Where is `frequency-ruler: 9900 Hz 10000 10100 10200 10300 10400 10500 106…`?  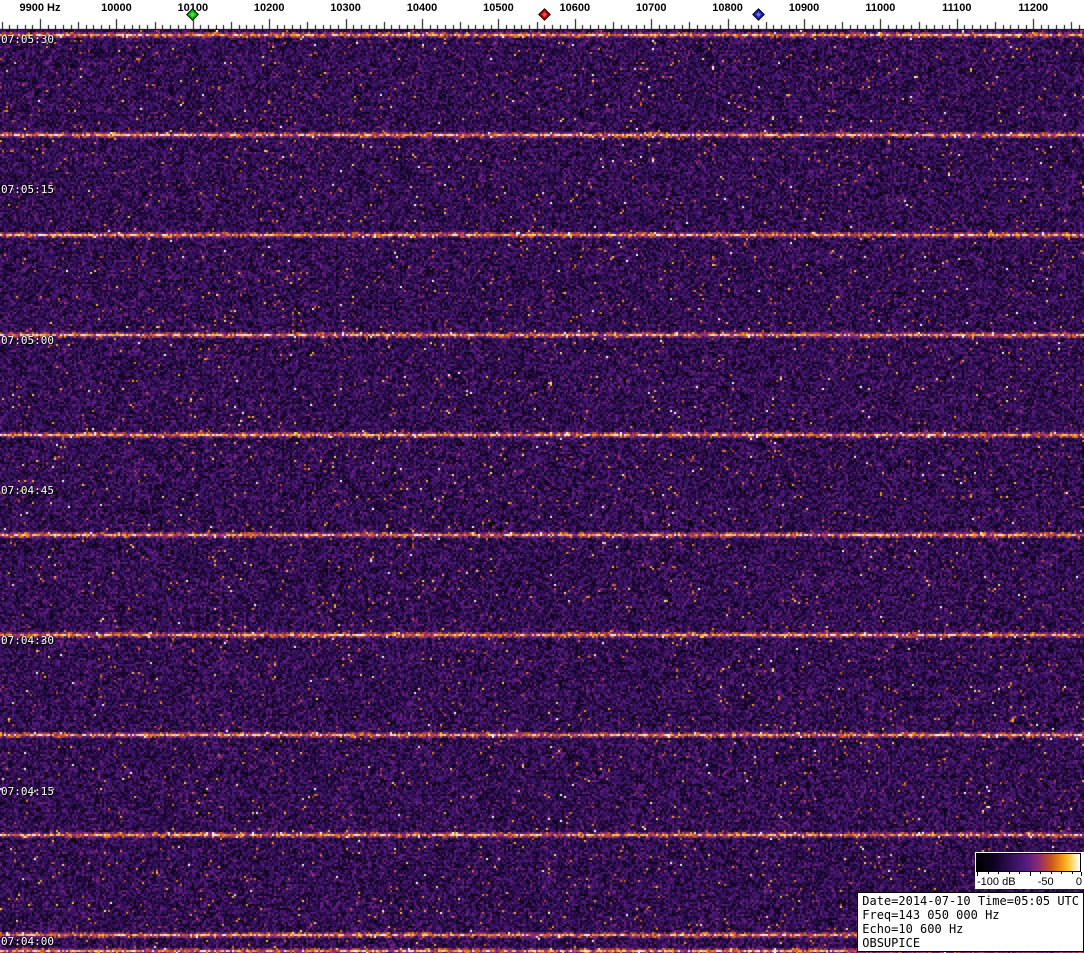 frequency-ruler: 9900 Hz 10000 10100 10200 10300 10400 10500 106… is located at coordinates (542, 15).